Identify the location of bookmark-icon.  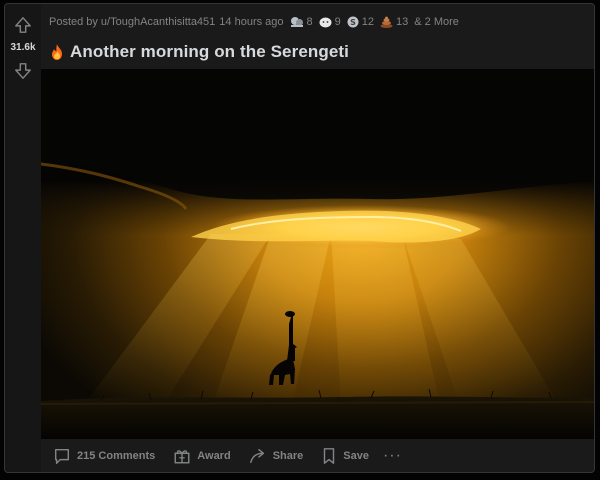
(329, 456).